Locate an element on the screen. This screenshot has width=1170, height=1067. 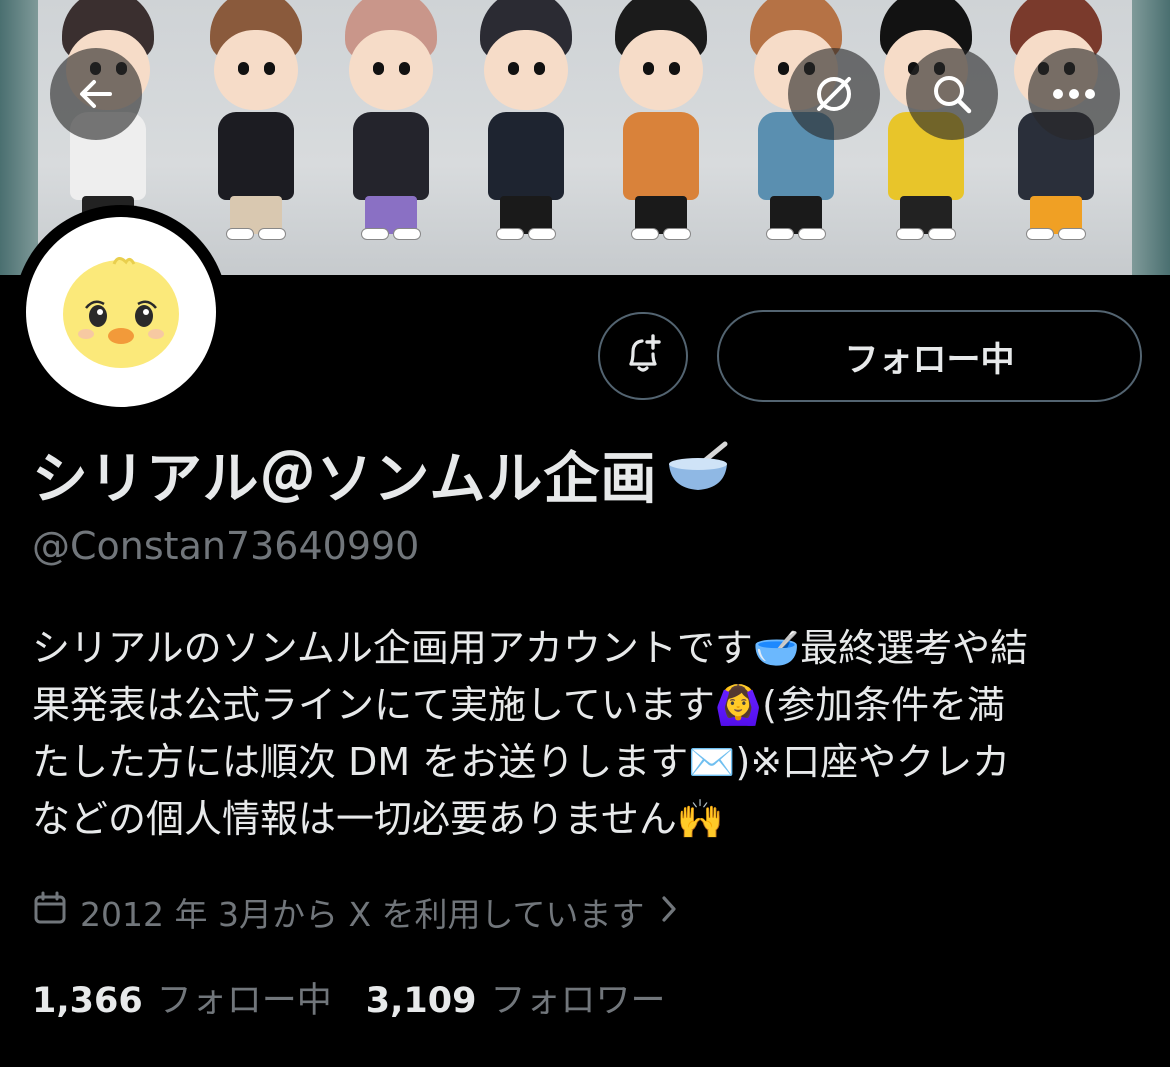
joined-date-text: 2012 年 3月から X を利用しています is located at coordinates (362, 914).